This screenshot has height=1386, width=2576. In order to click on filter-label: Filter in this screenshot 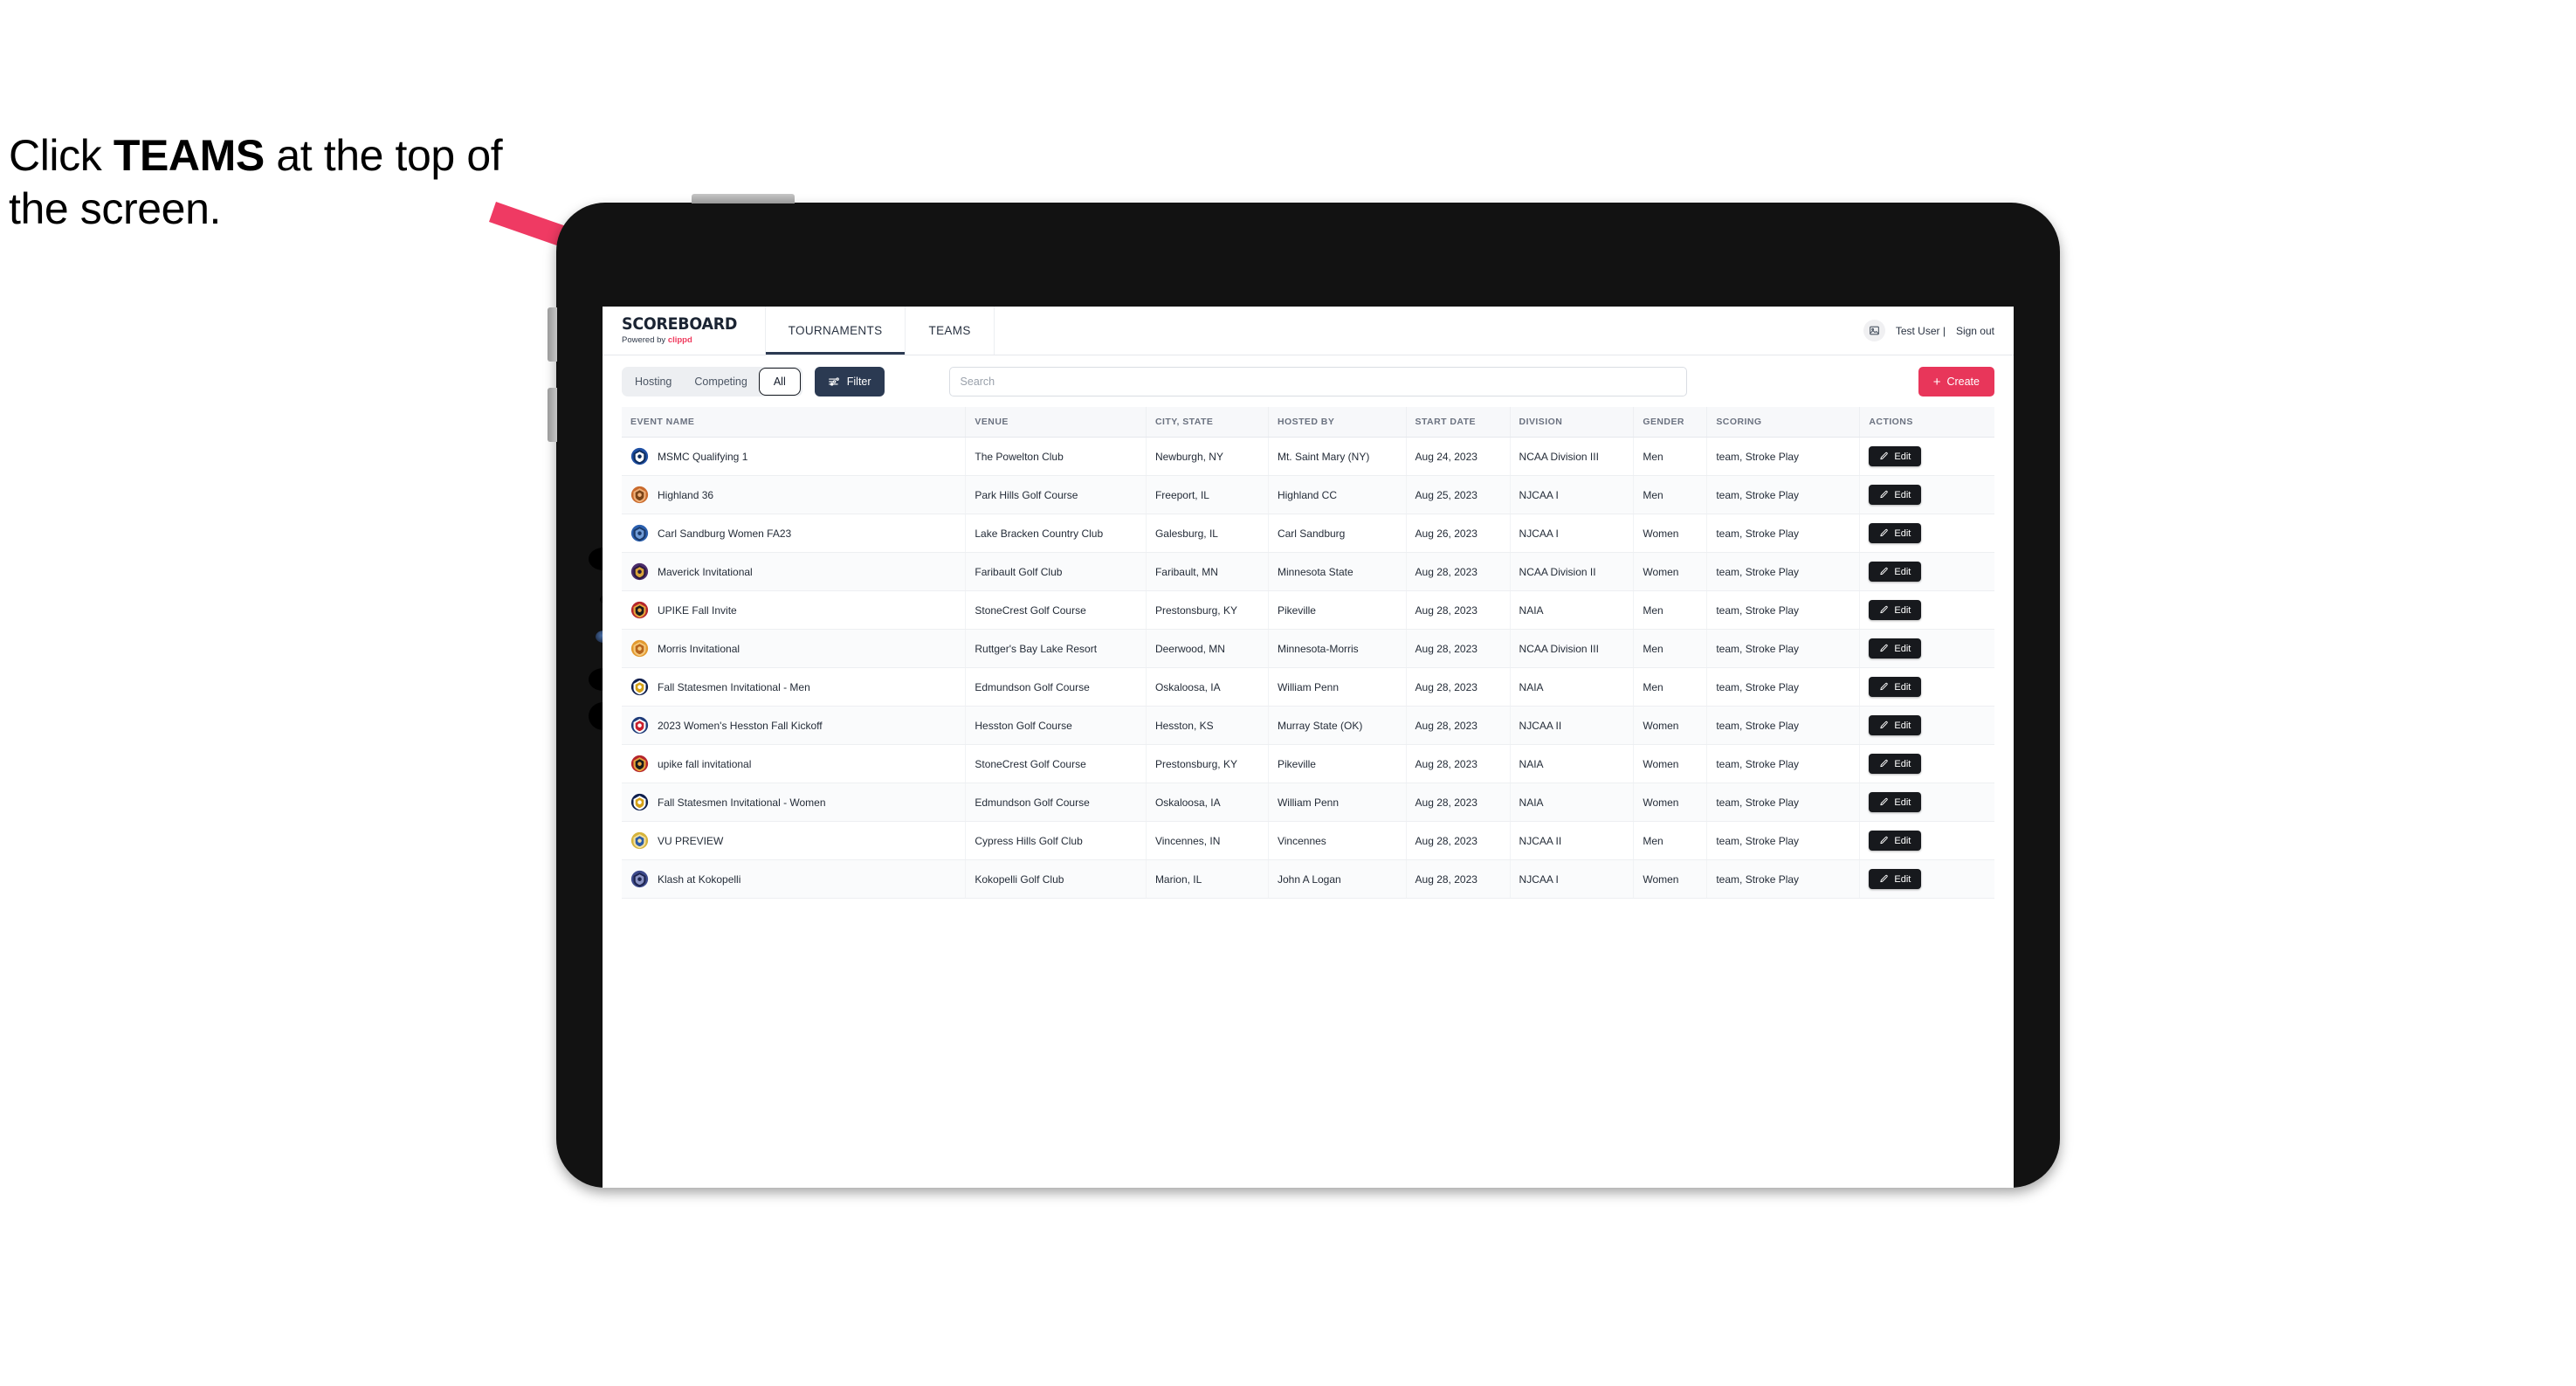, I will do `click(858, 382)`.